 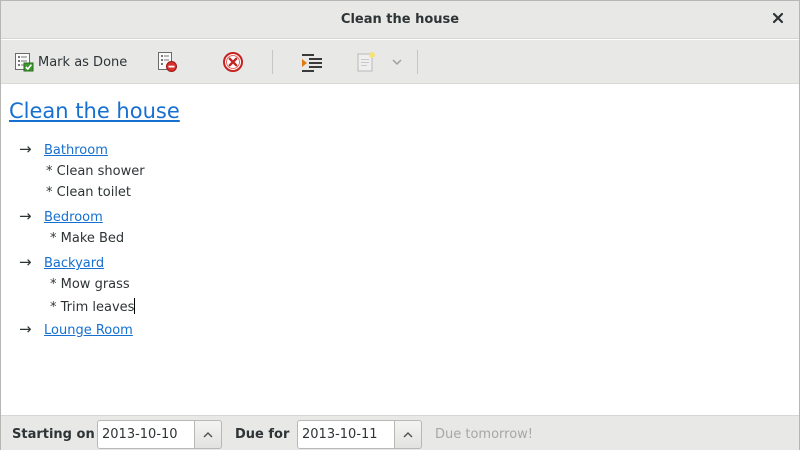 I want to click on mark-as-done-button: Mark as Done, so click(x=70, y=62).